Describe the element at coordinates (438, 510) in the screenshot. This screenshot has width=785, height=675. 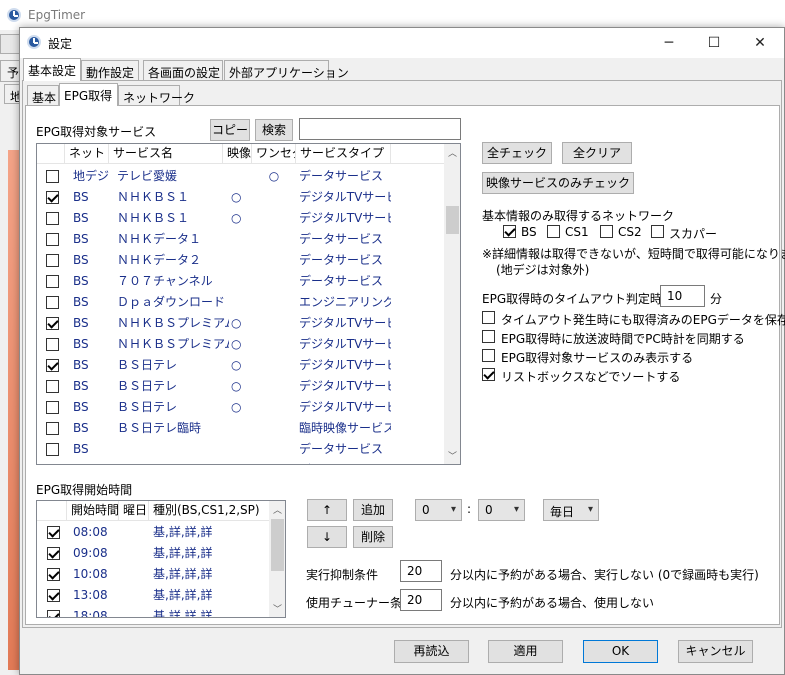
I see `hour-select: 0 ▾` at that location.